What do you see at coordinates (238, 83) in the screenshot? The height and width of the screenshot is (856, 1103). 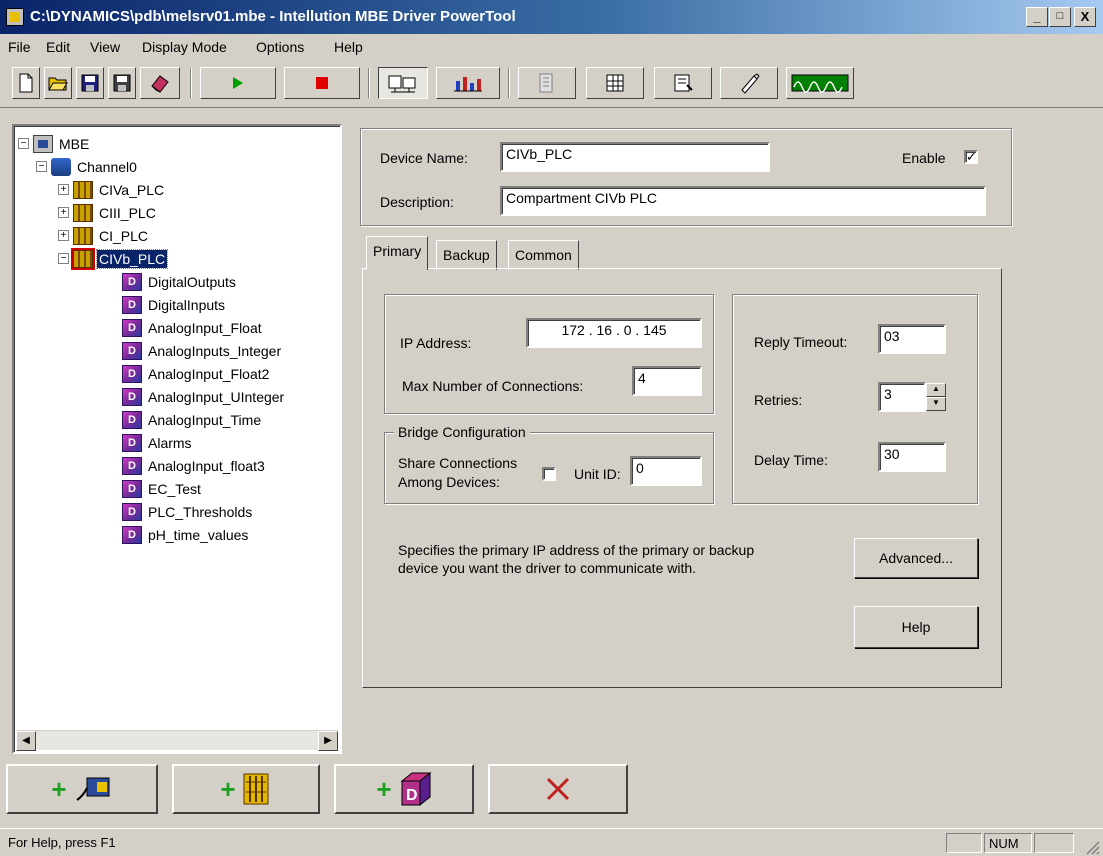 I see `start-button` at bounding box center [238, 83].